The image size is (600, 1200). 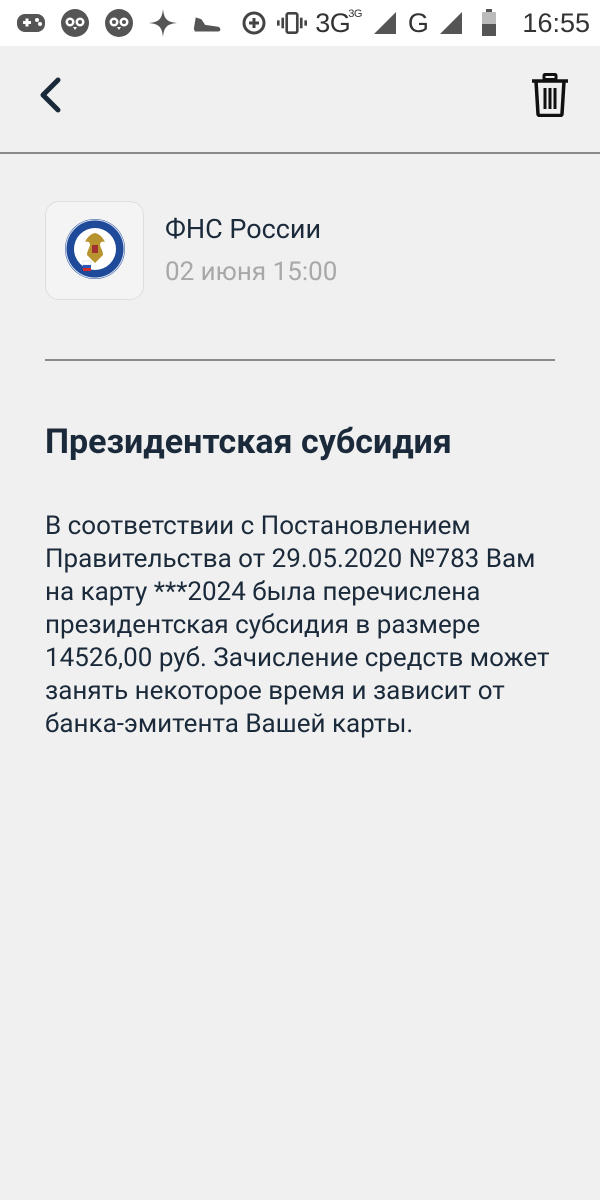 I want to click on sender-logo, so click(x=94, y=250).